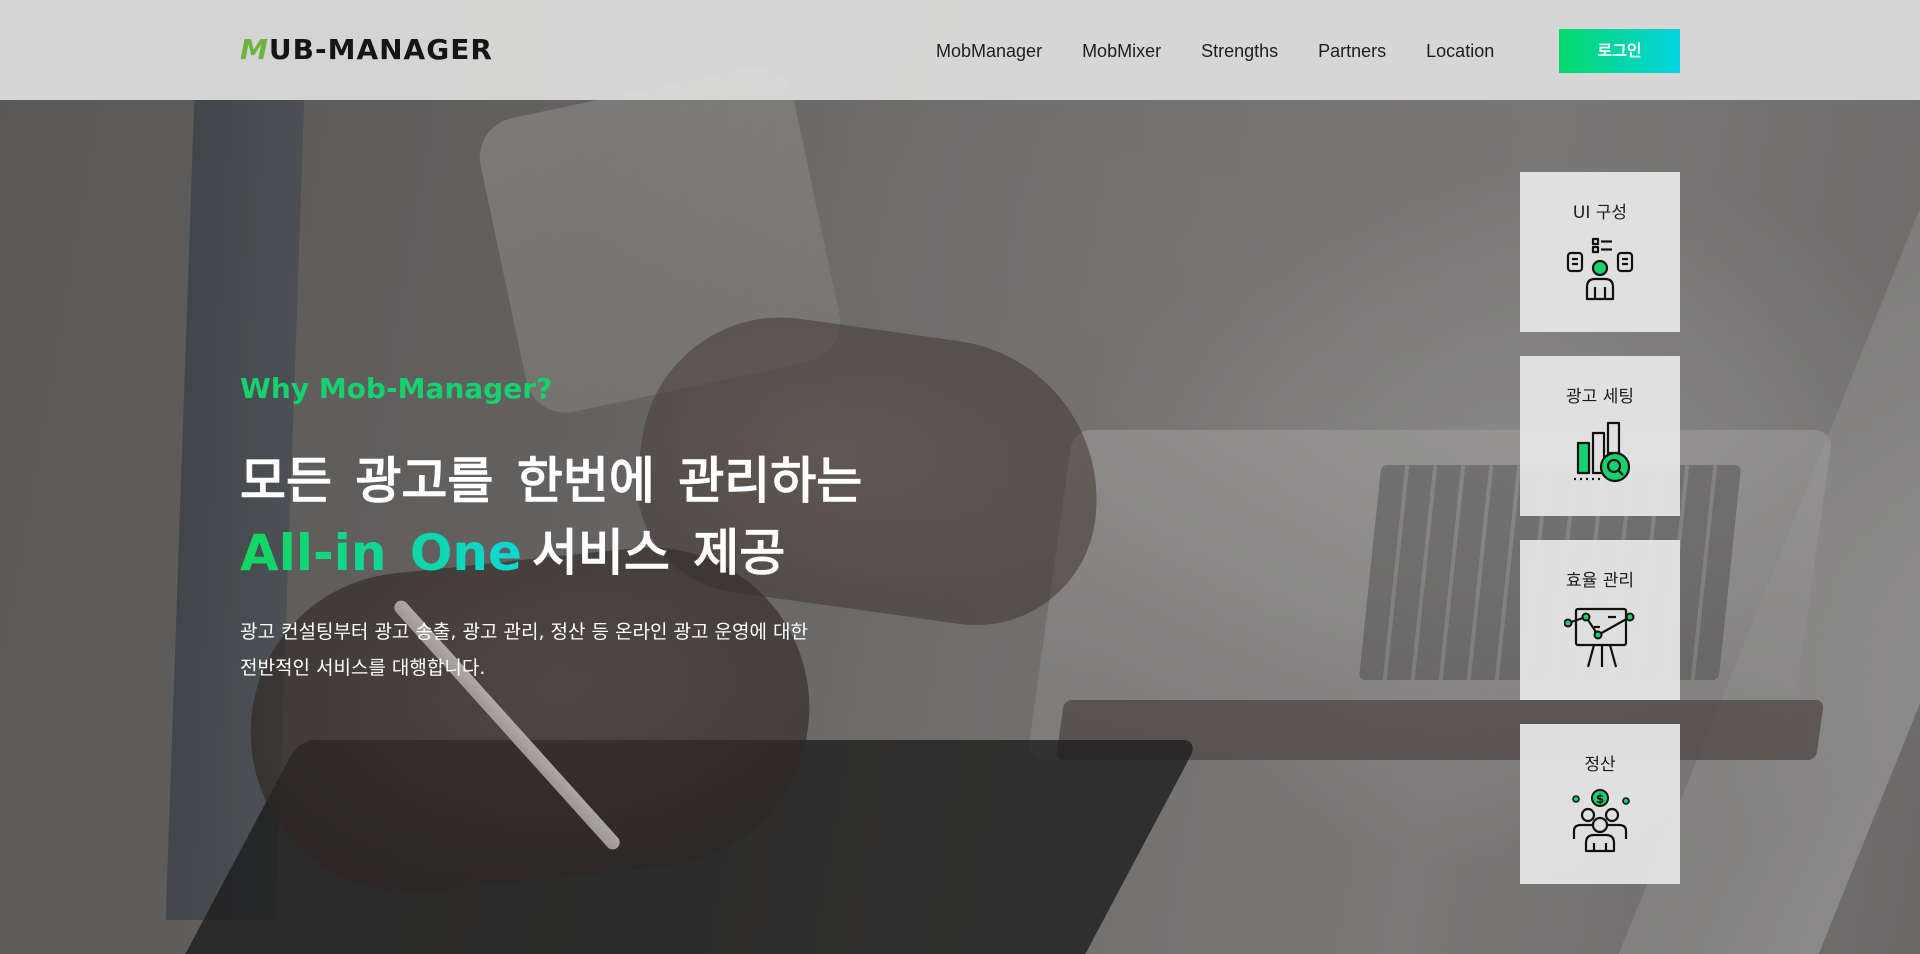 The image size is (1920, 954). Describe the element at coordinates (1602, 452) in the screenshot. I see `bar-chart-search-icon` at that location.